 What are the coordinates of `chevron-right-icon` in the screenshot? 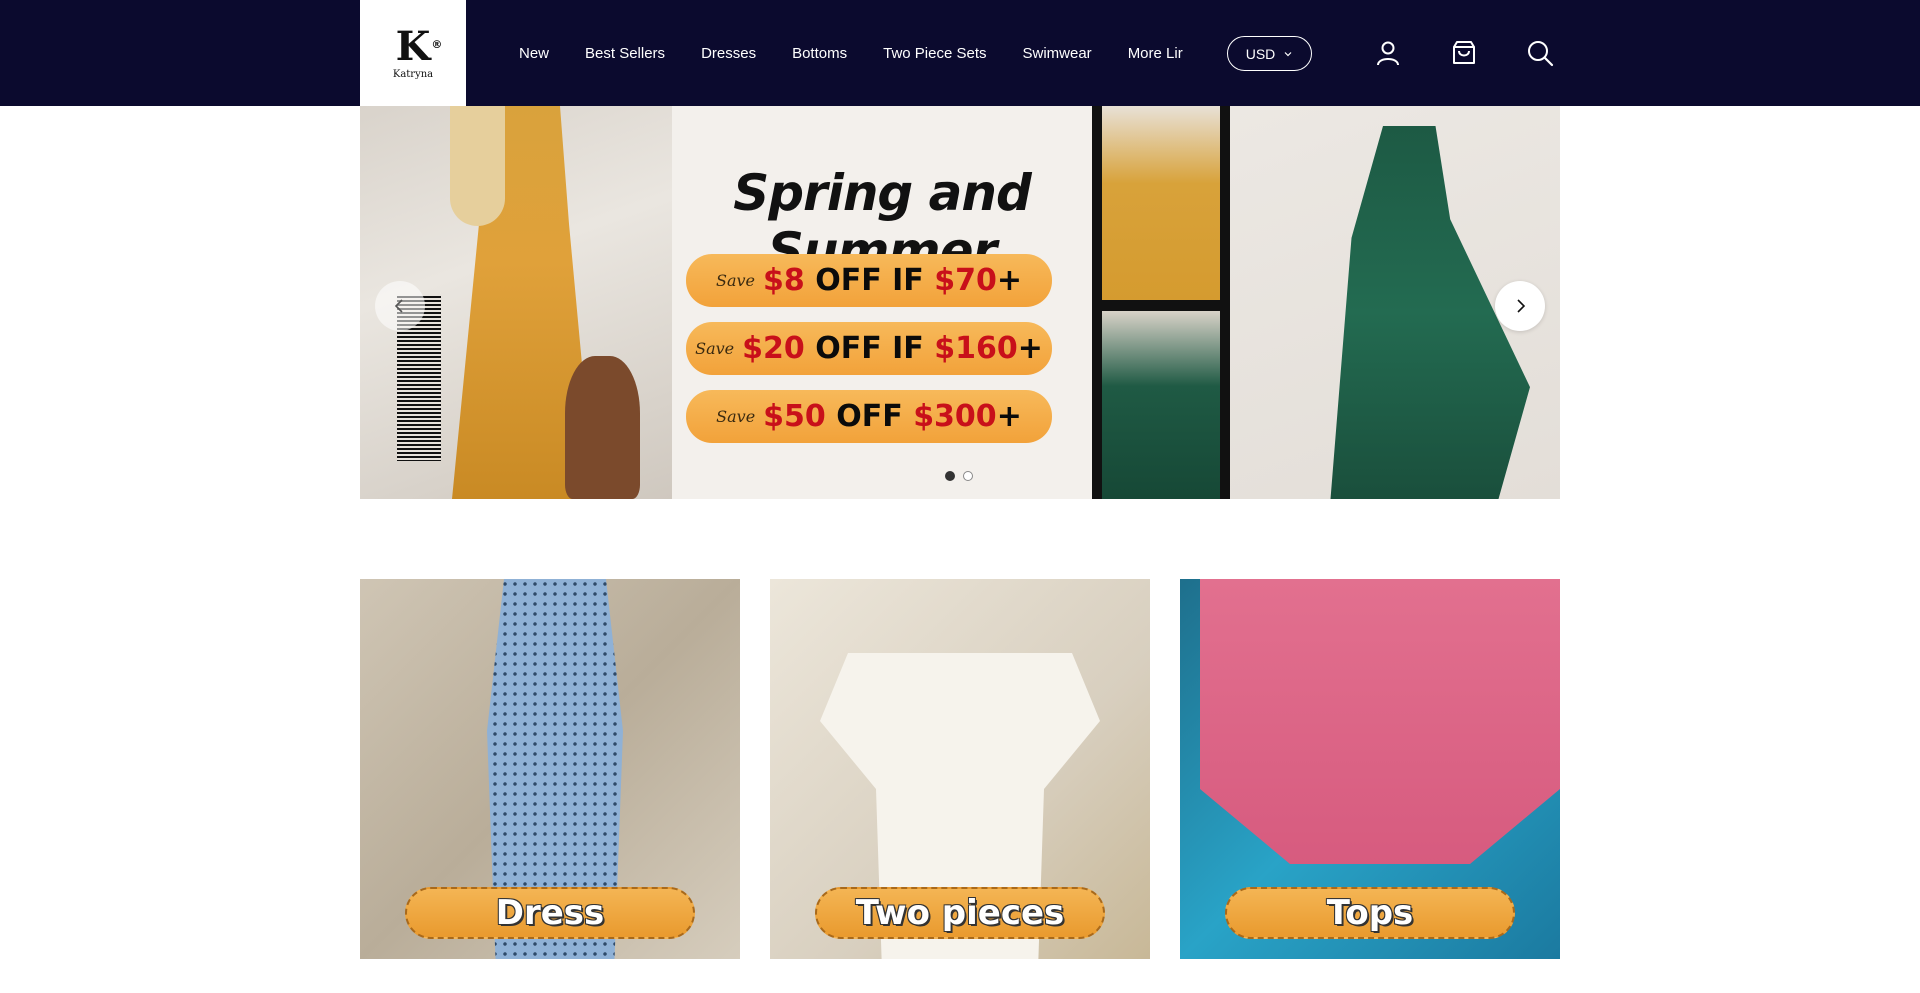 It's located at (1521, 306).